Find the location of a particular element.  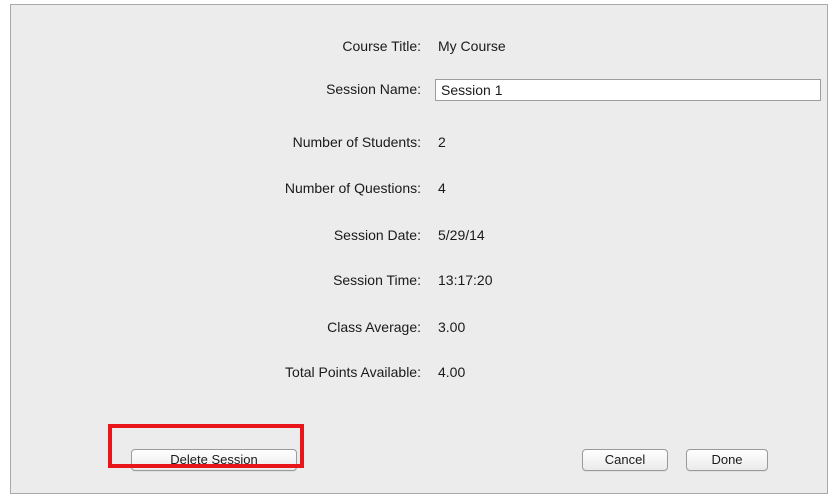

session-name-row: Session Name: is located at coordinates (420, 90).